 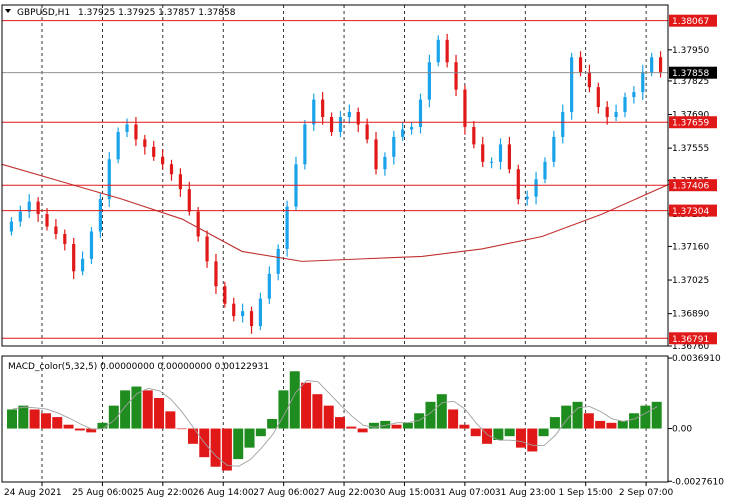 What do you see at coordinates (690, 22) in the screenshot?
I see `level-price-label: 1.38067` at bounding box center [690, 22].